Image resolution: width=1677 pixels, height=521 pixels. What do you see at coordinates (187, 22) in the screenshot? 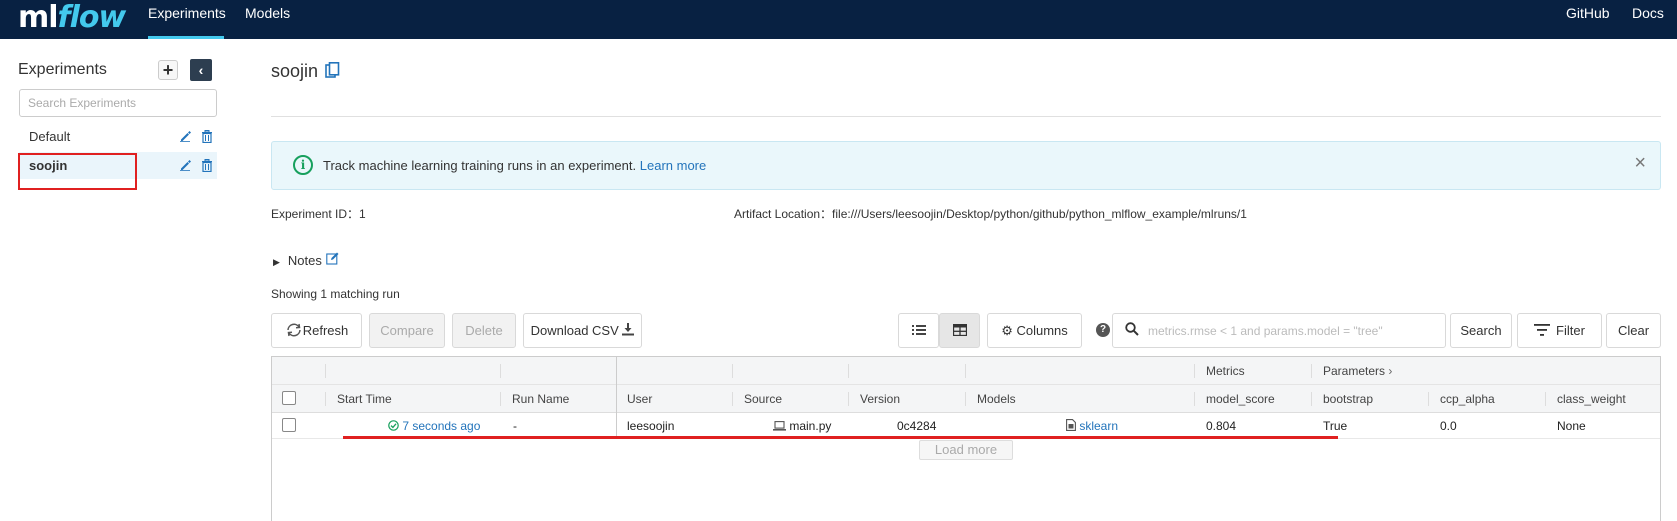
I see `nav-experiments: Experiments` at bounding box center [187, 22].